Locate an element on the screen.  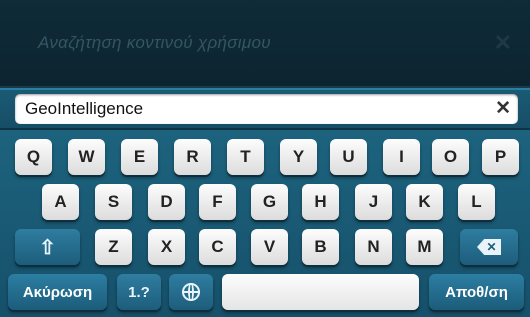
backspace-key: ✕ is located at coordinates (489, 247).